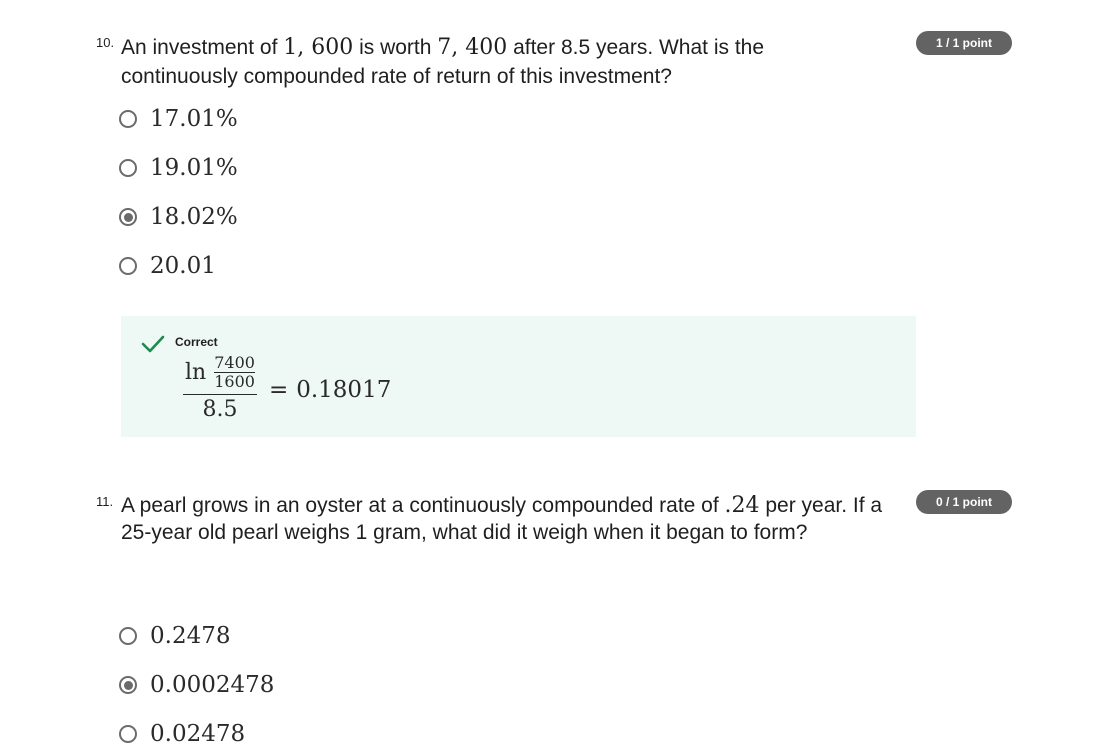 This screenshot has height=752, width=1100. I want to click on option-label: 17.01%, so click(194, 119).